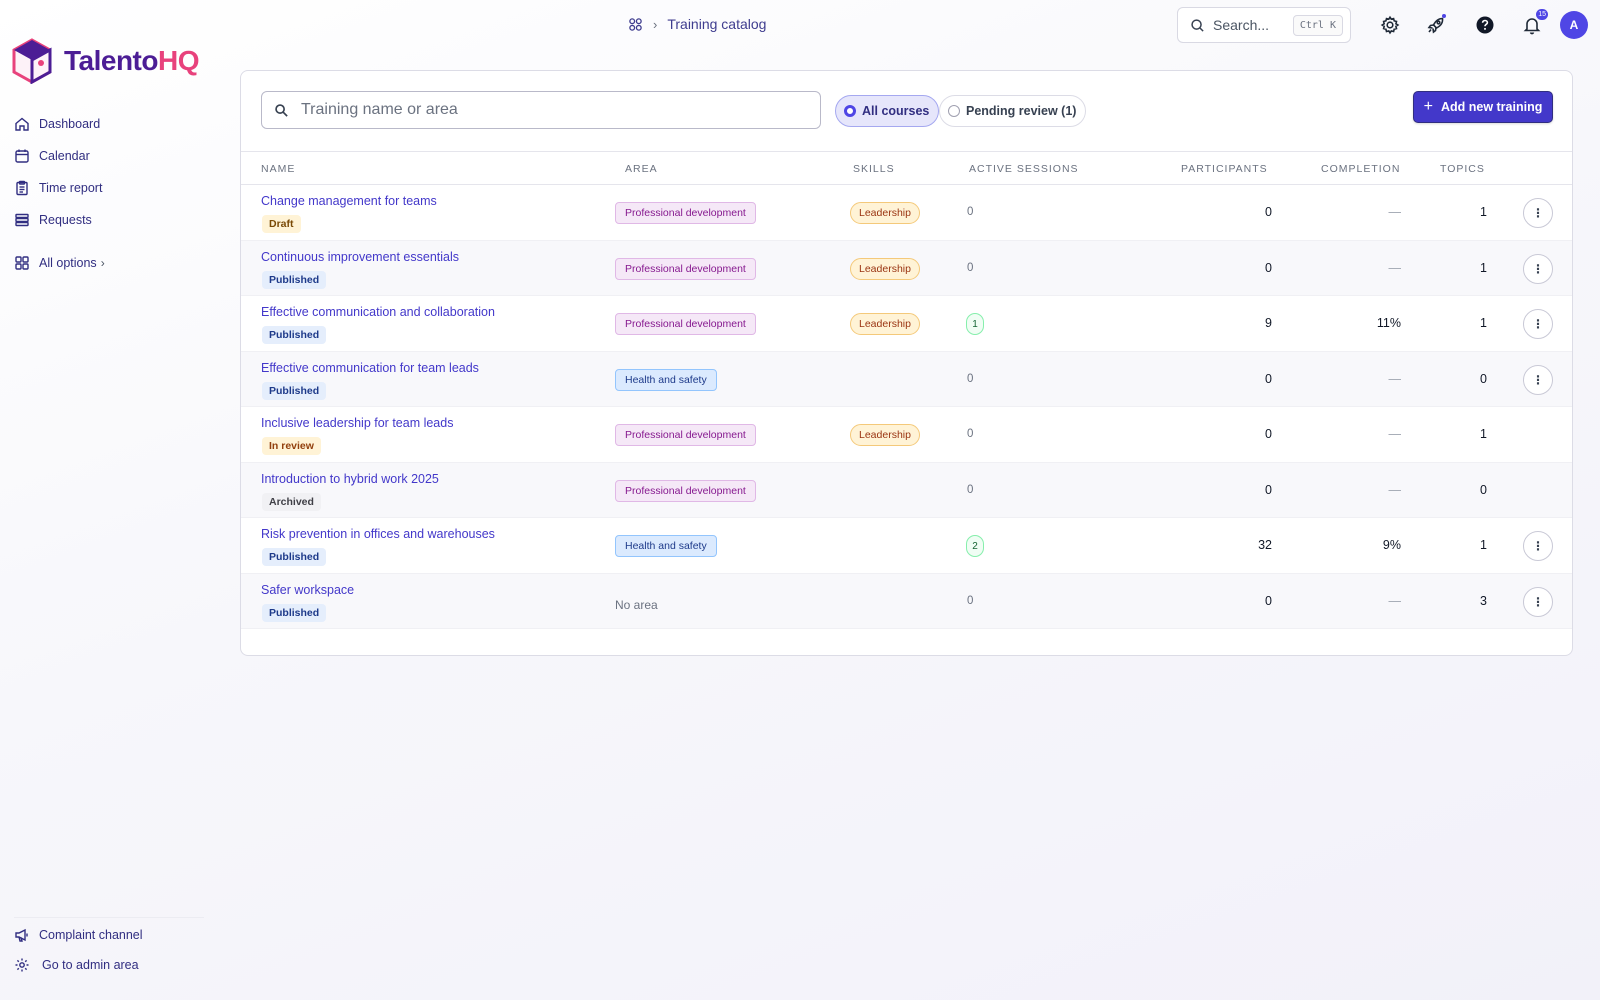  I want to click on admin-area-label: Go to admin area, so click(90, 965).